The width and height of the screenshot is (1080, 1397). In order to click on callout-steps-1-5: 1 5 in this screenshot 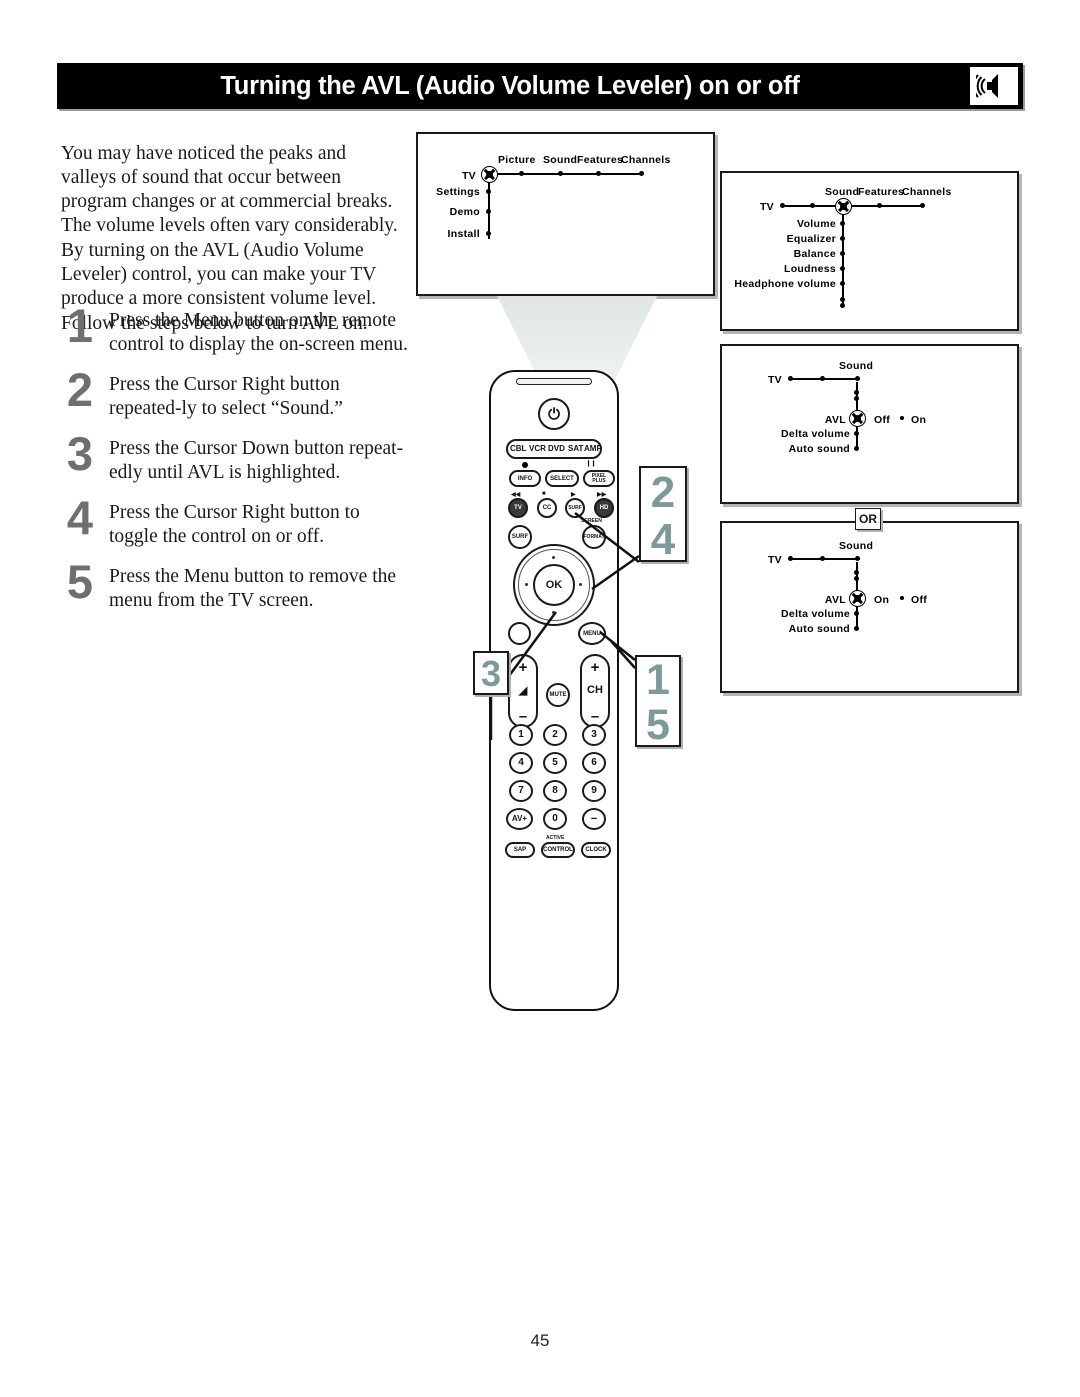, I will do `click(658, 702)`.